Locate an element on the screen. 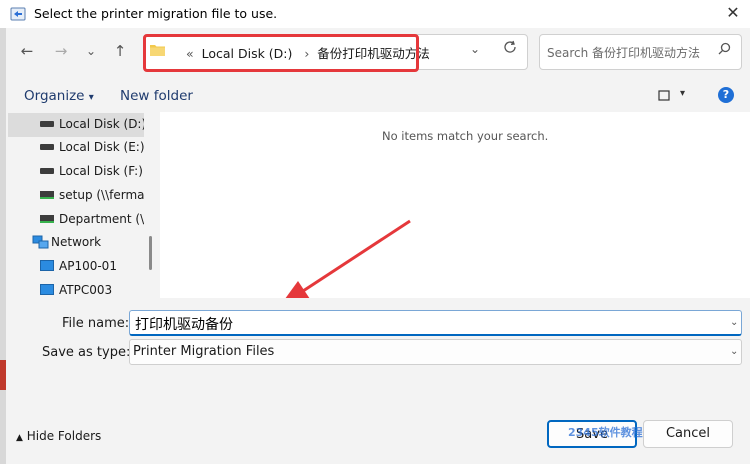 This screenshot has width=750, height=464. nav-item-network: Network is located at coordinates (76, 243).